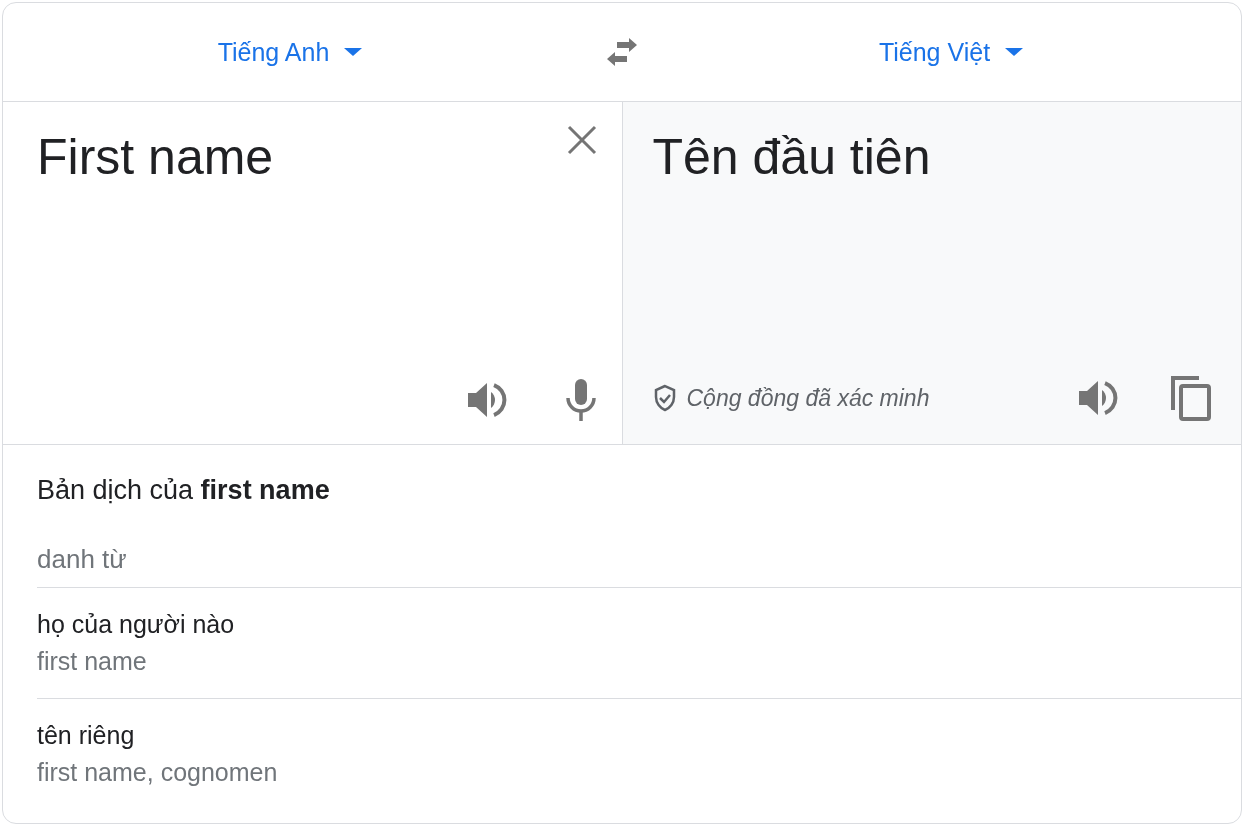 The height and width of the screenshot is (828, 1244). I want to click on target-language-selector: Tiếng Việt, so click(951, 52).